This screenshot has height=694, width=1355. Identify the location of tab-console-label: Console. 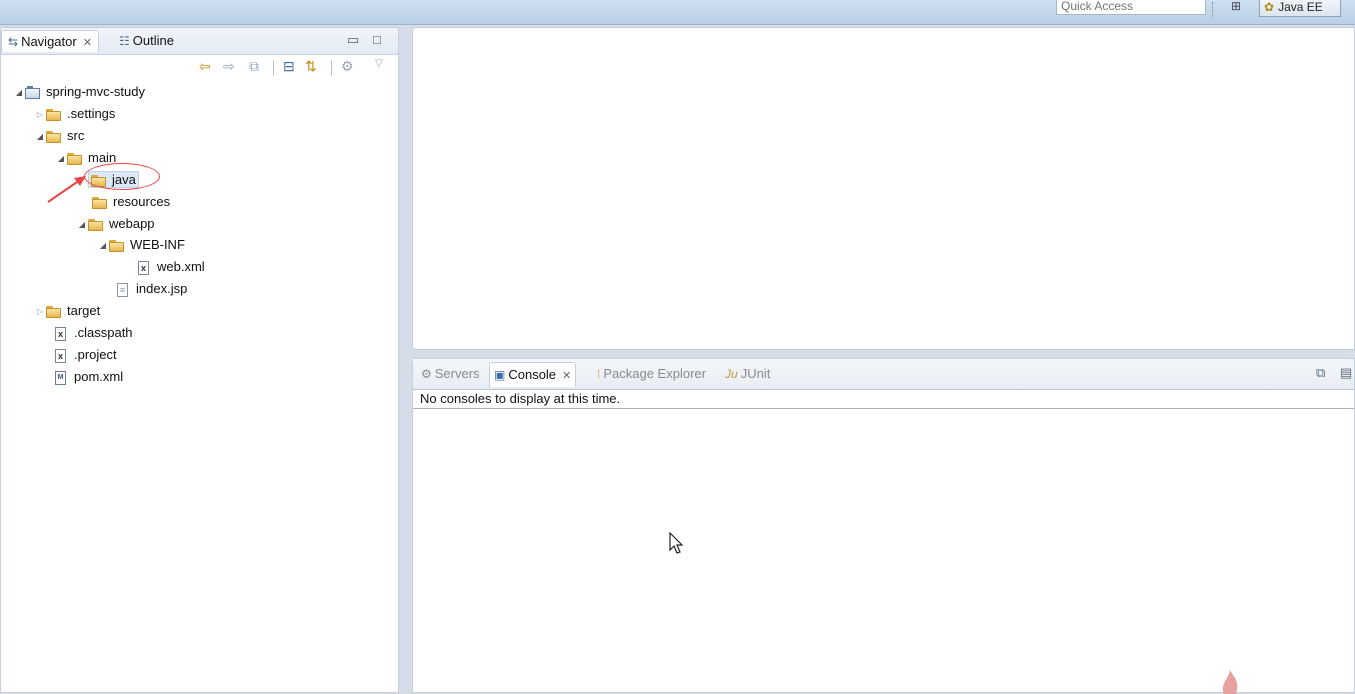
(532, 374).